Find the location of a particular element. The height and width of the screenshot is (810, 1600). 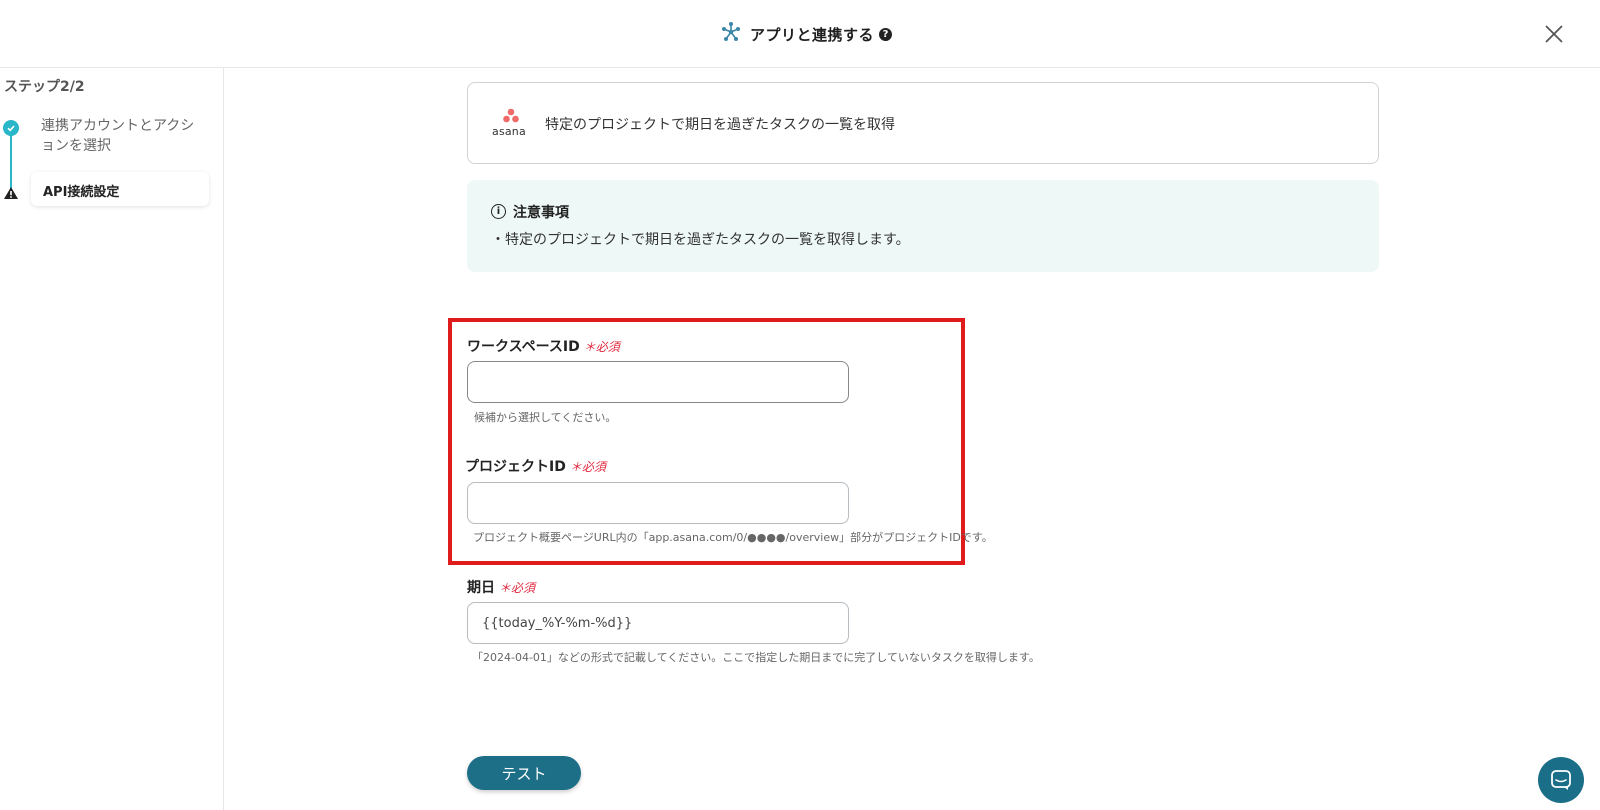

due-date-input is located at coordinates (658, 623).